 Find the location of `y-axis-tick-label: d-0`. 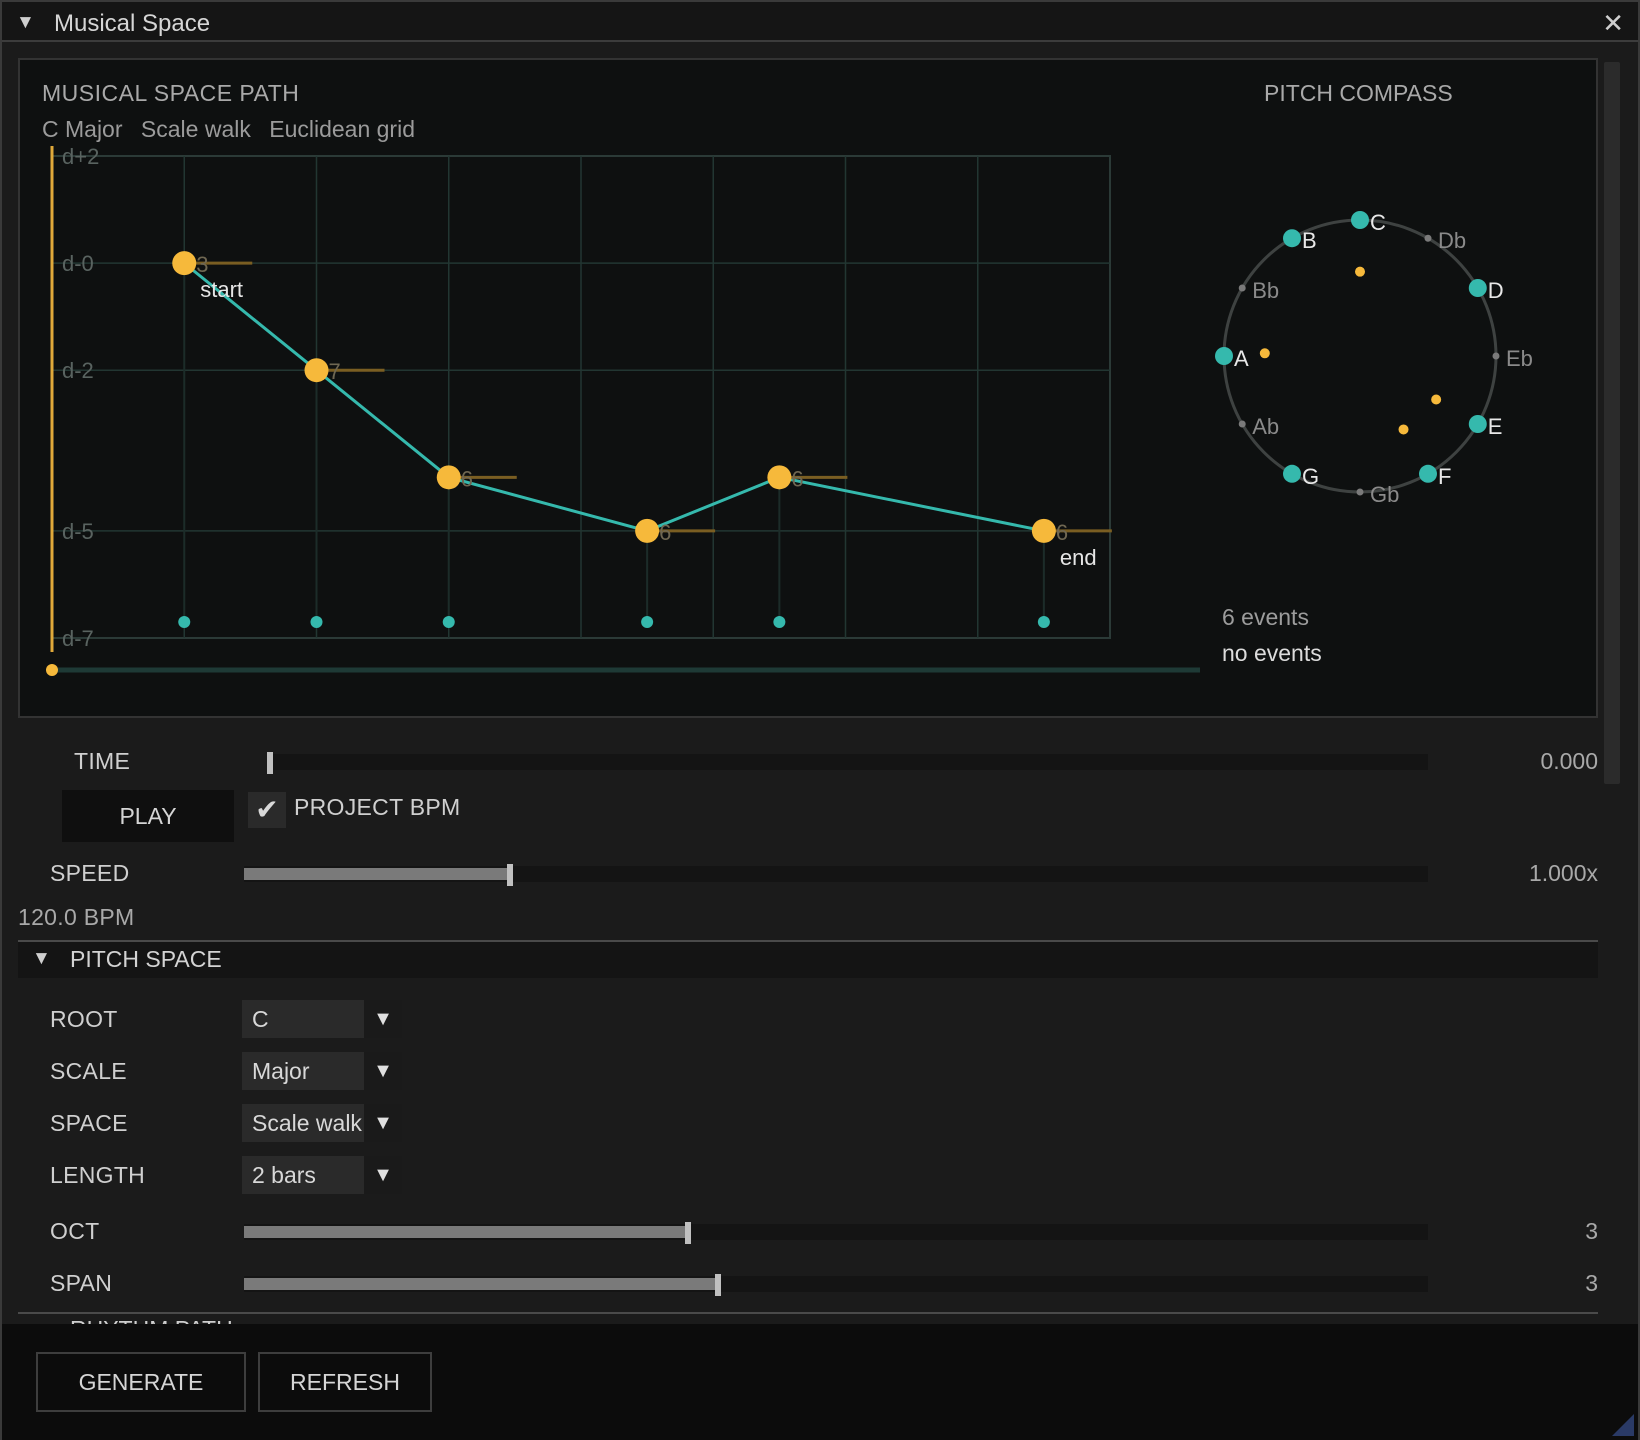

y-axis-tick-label: d-0 is located at coordinates (78, 263).